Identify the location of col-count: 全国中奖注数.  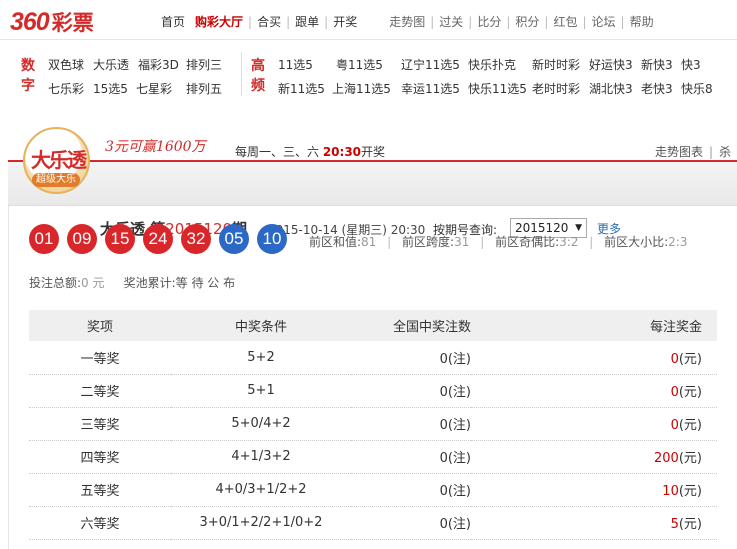
(411, 325).